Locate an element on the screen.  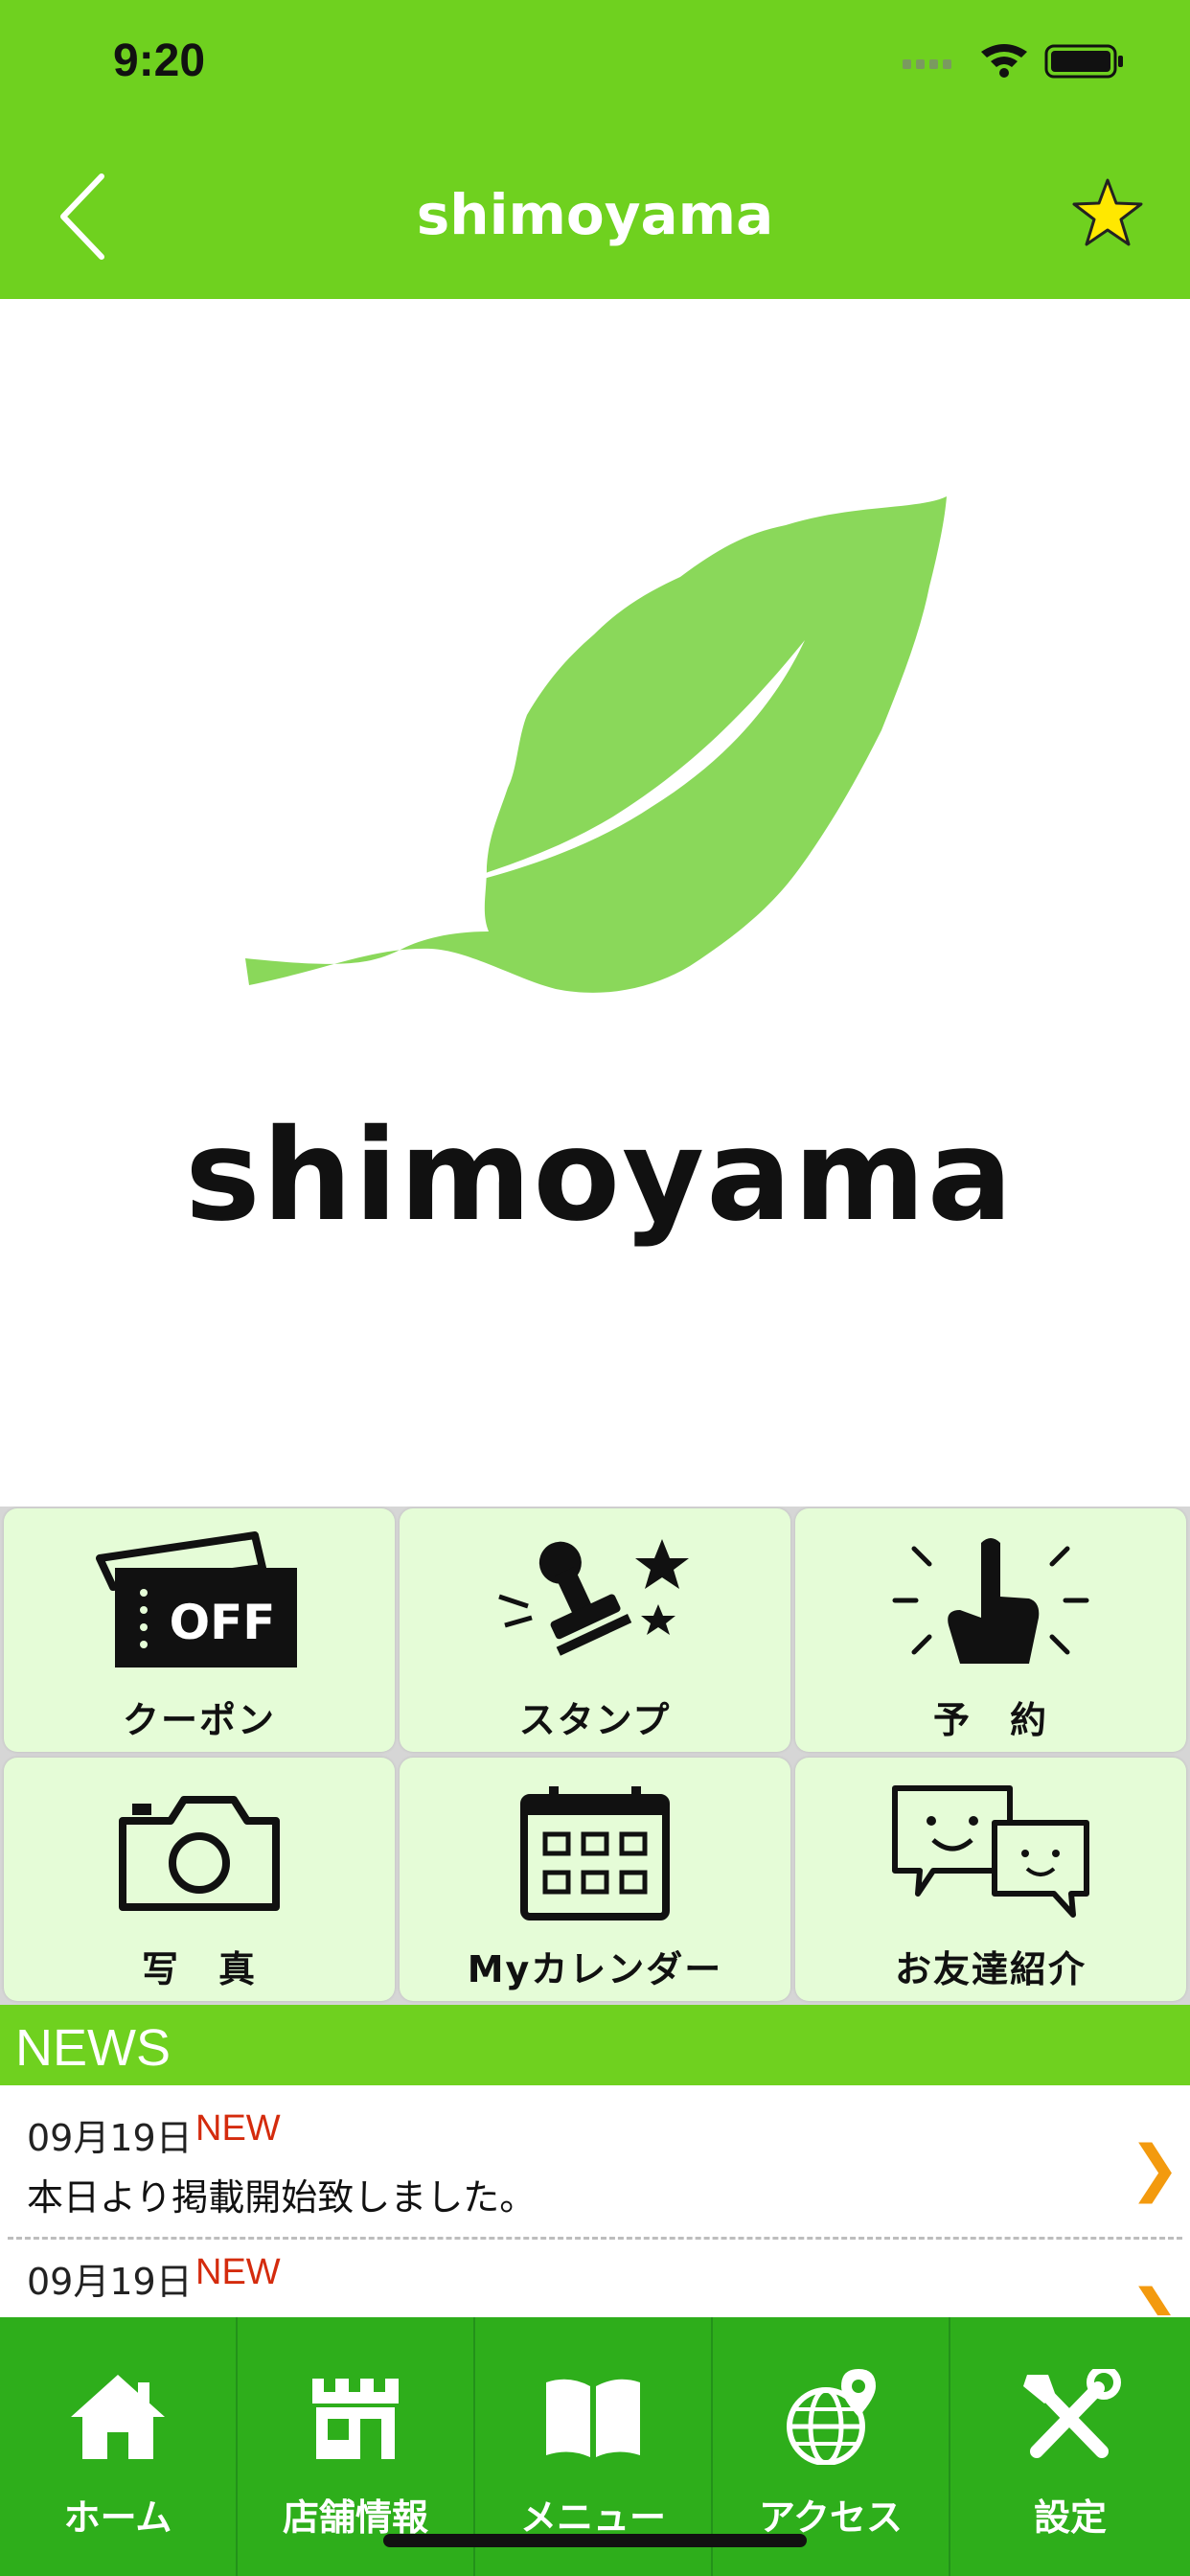
tab-menu-label: メニュー is located at coordinates (592, 2517).